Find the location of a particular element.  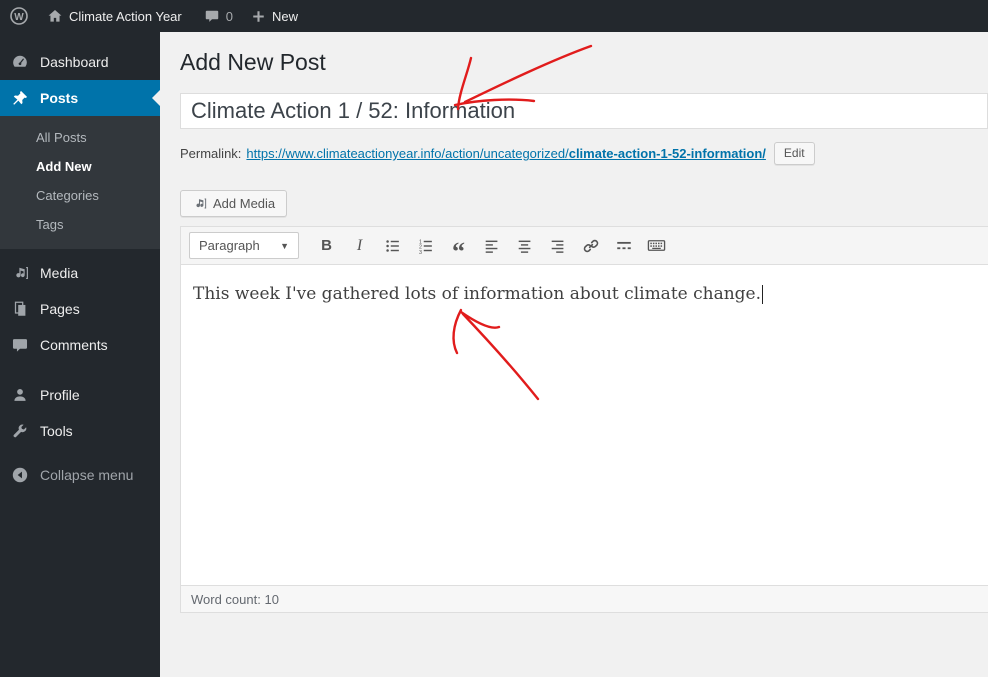

sidebar-item-categories: Categories is located at coordinates (80, 195).